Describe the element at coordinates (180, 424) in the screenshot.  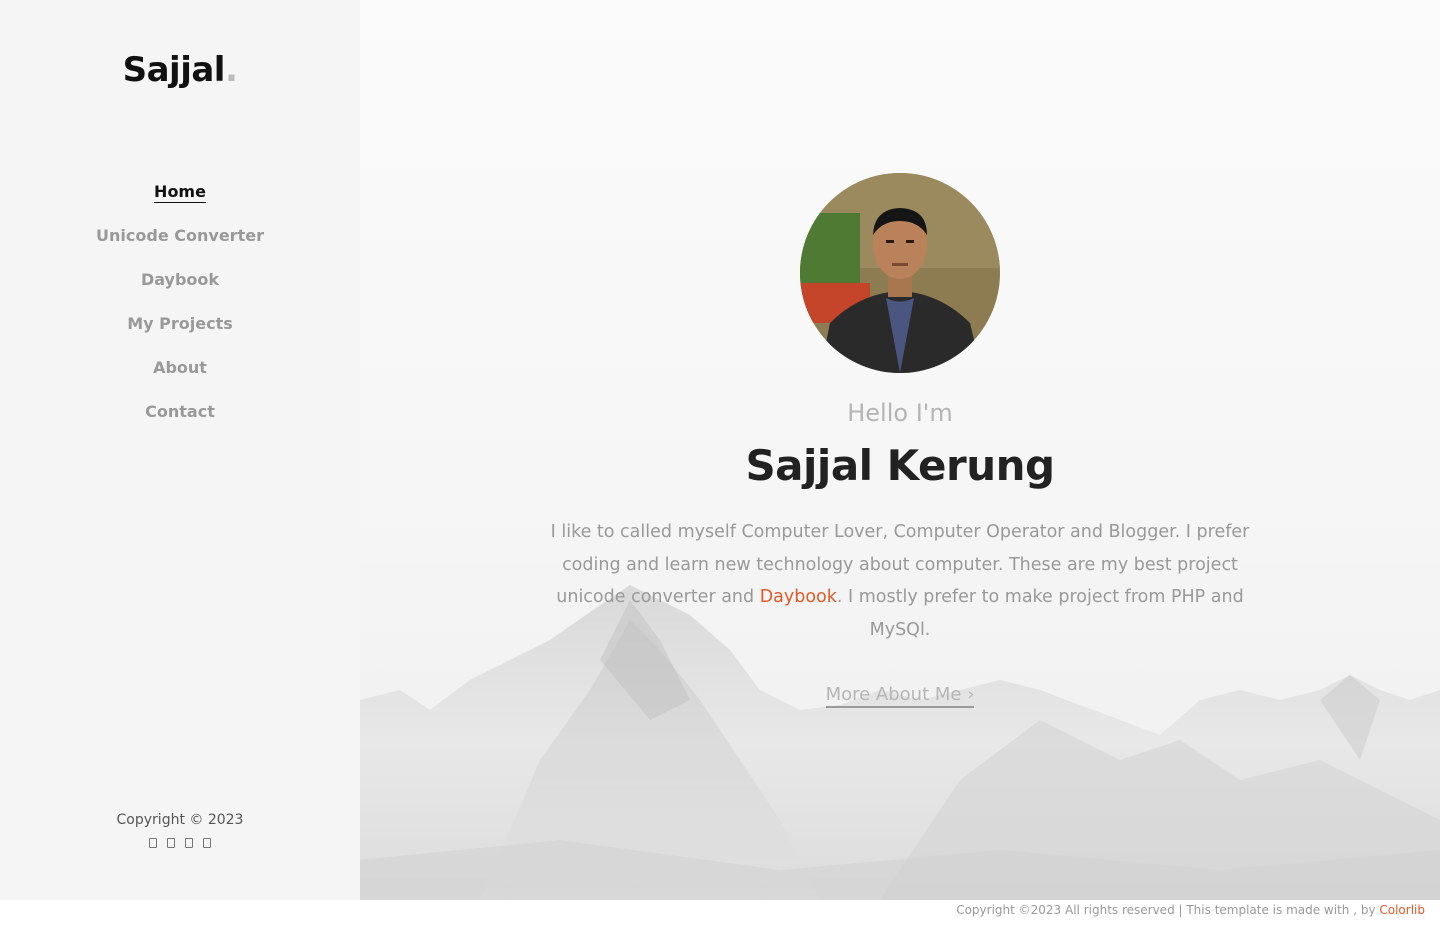
I see `nav-item-contact: Contact` at that location.